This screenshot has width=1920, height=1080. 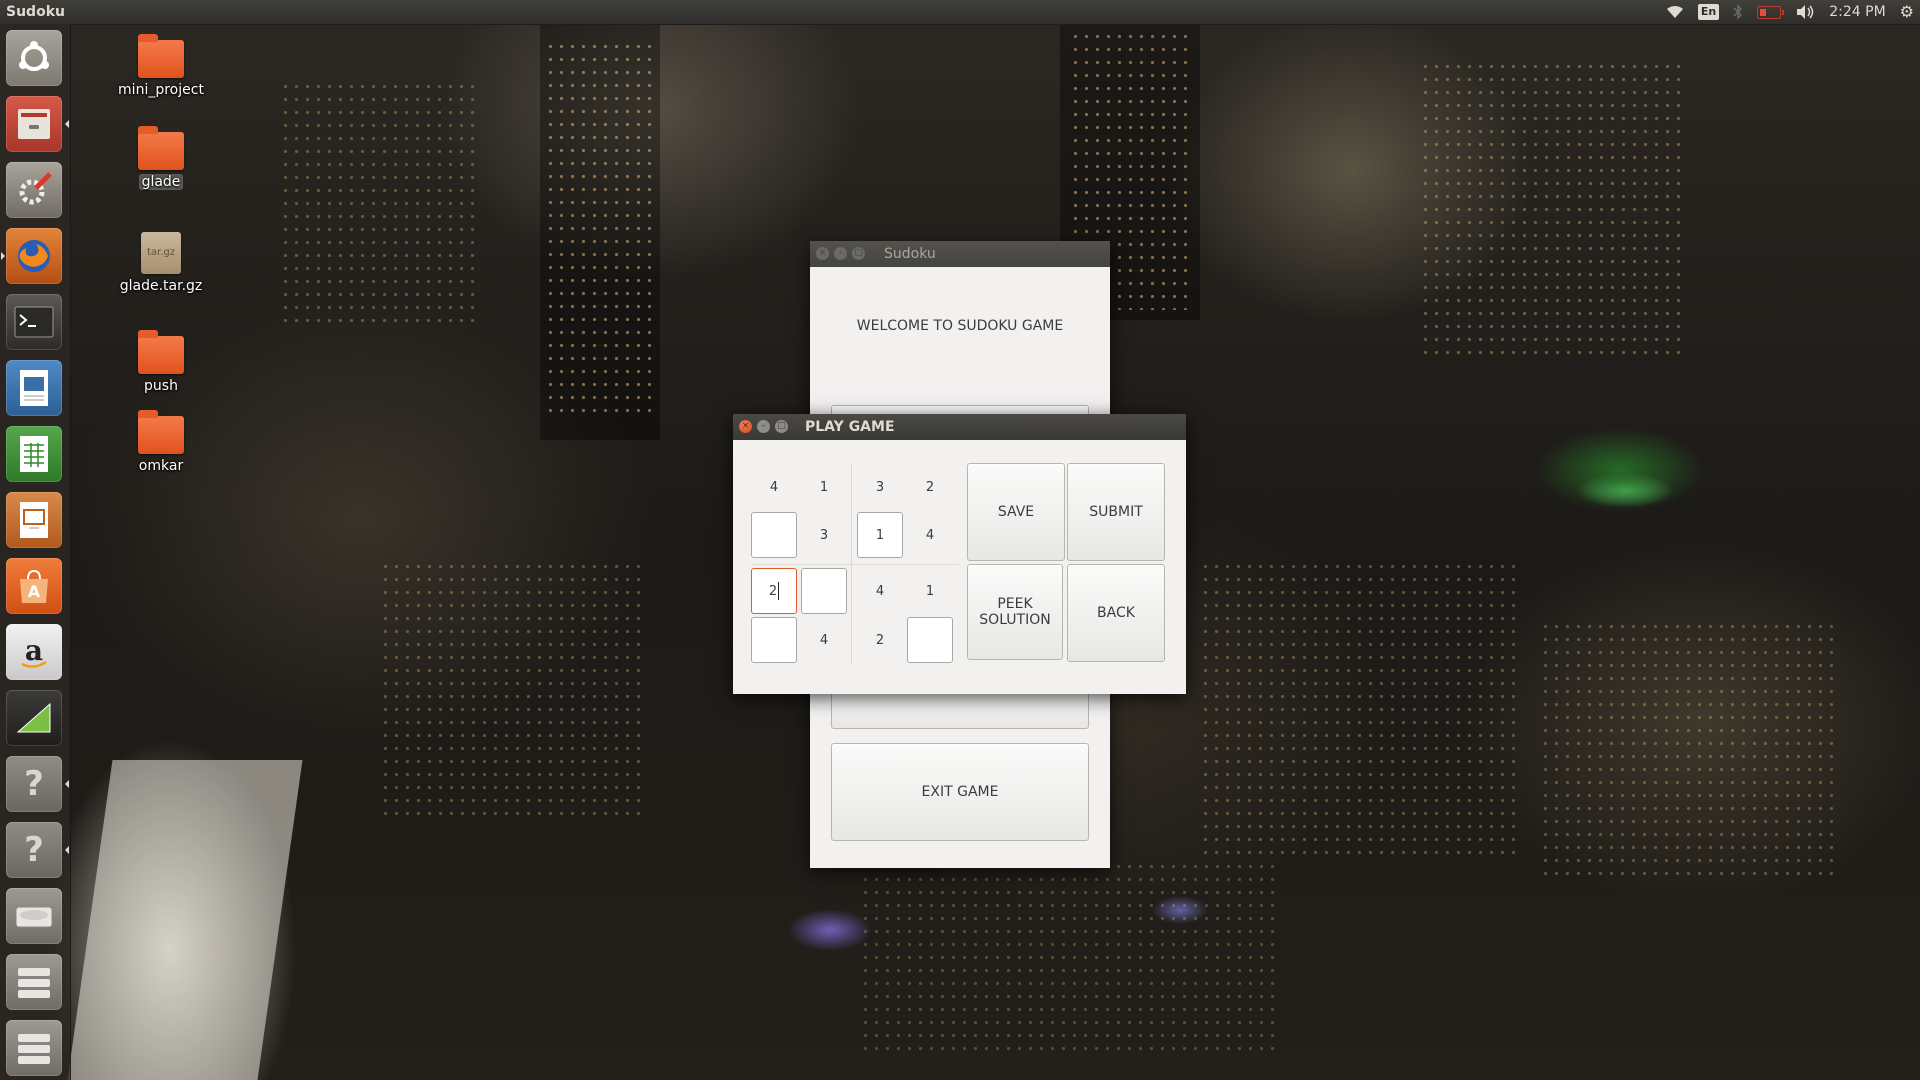 What do you see at coordinates (1805, 12) in the screenshot?
I see `volume-icon` at bounding box center [1805, 12].